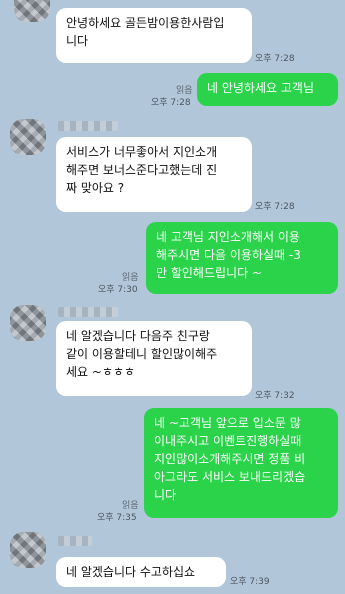  What do you see at coordinates (154, 358) in the screenshot?
I see `message-bubble-incoming: 네 알겠습니다 다음주 친구랑 같이 이용할테니 할인많이해주 세요 ~ㅎㅎㅎ` at bounding box center [154, 358].